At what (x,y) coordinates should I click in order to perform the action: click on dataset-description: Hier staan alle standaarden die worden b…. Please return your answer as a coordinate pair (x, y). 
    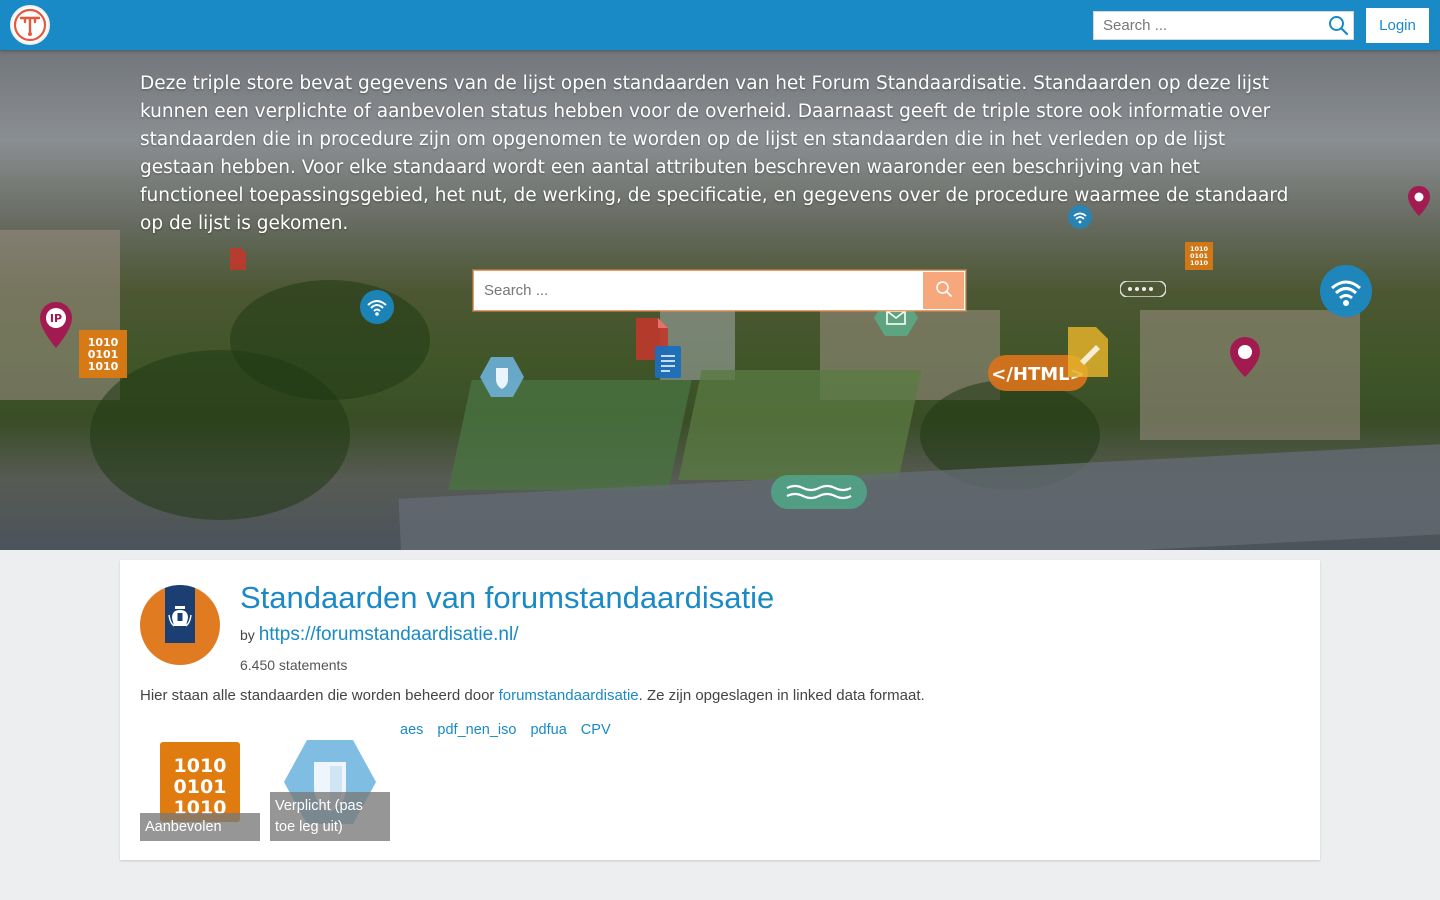
    Looking at the image, I should click on (532, 695).